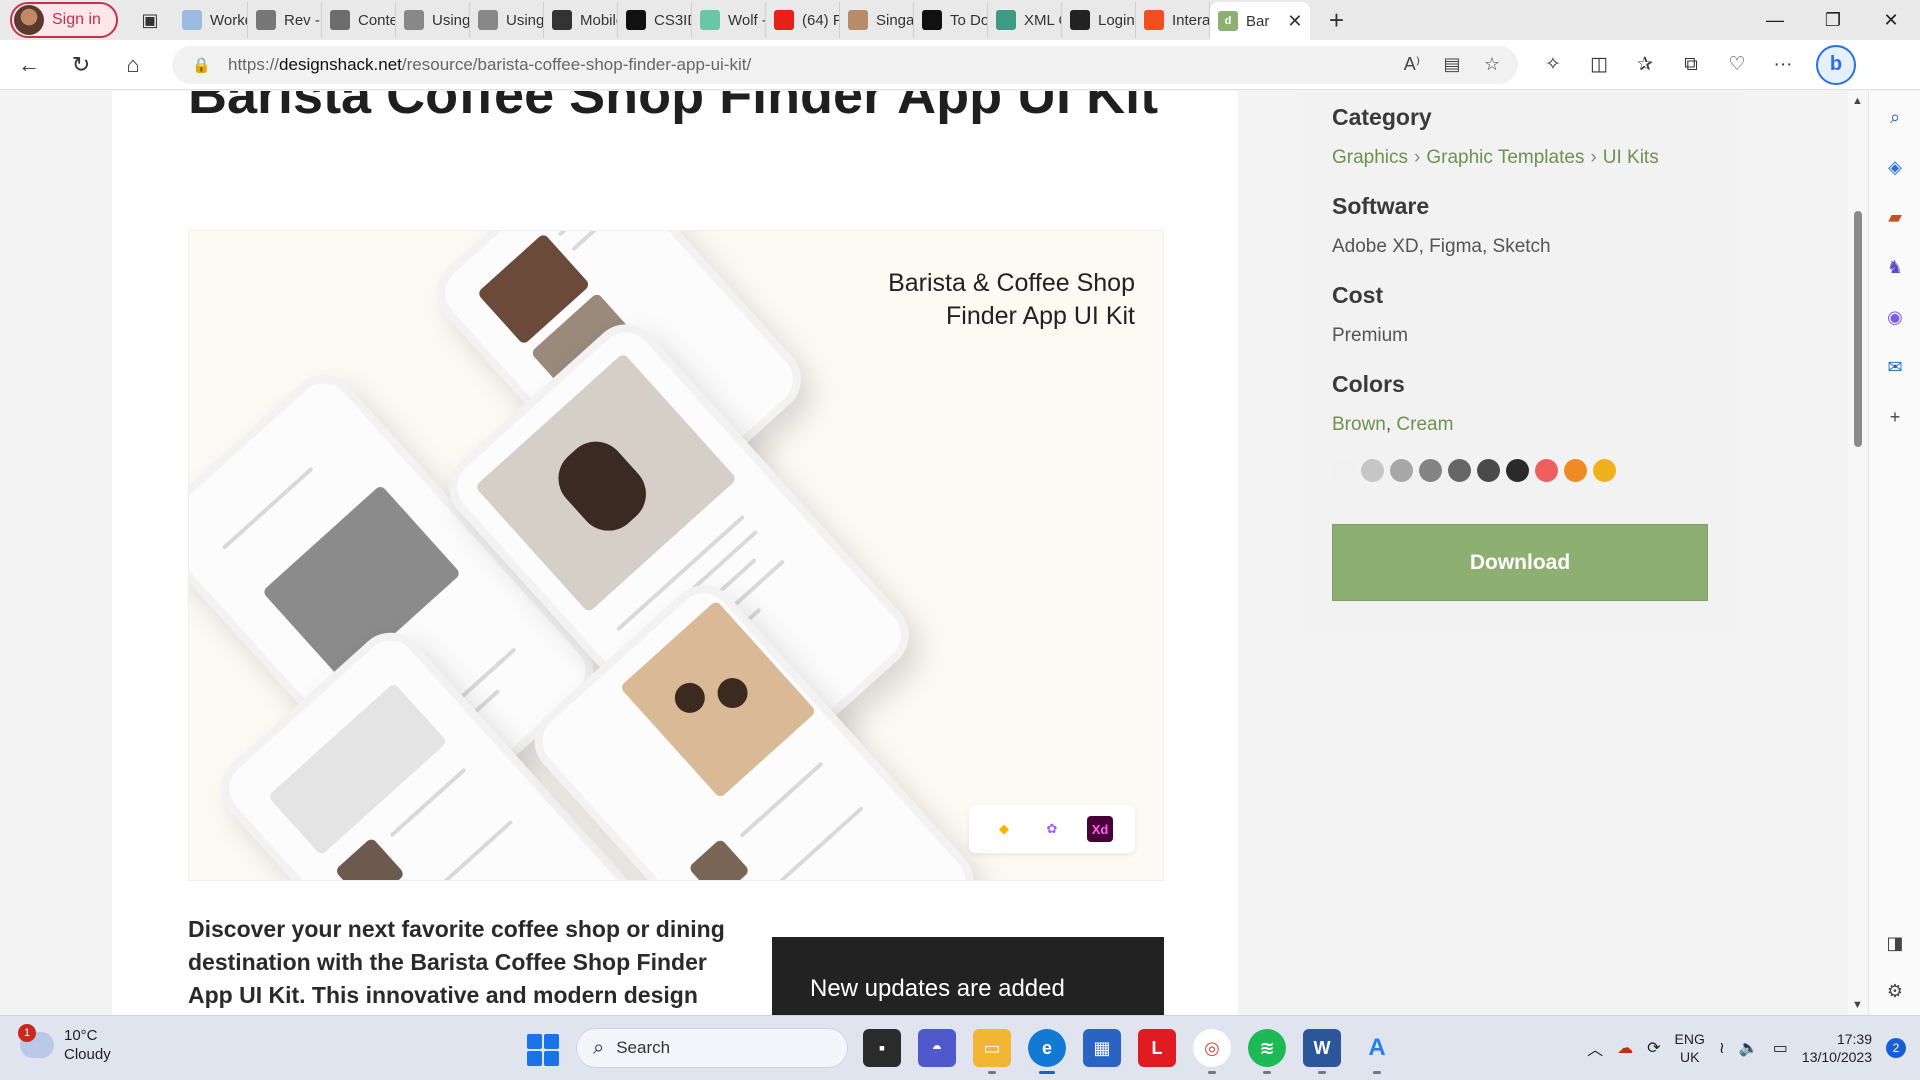  What do you see at coordinates (1857, 1005) in the screenshot?
I see `scroll-down-icon: ▼` at bounding box center [1857, 1005].